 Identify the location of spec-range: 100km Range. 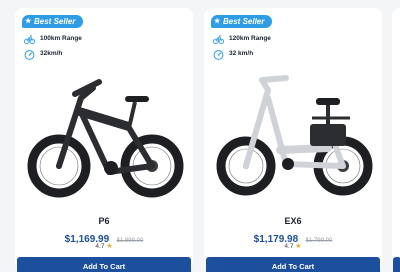
(53, 39).